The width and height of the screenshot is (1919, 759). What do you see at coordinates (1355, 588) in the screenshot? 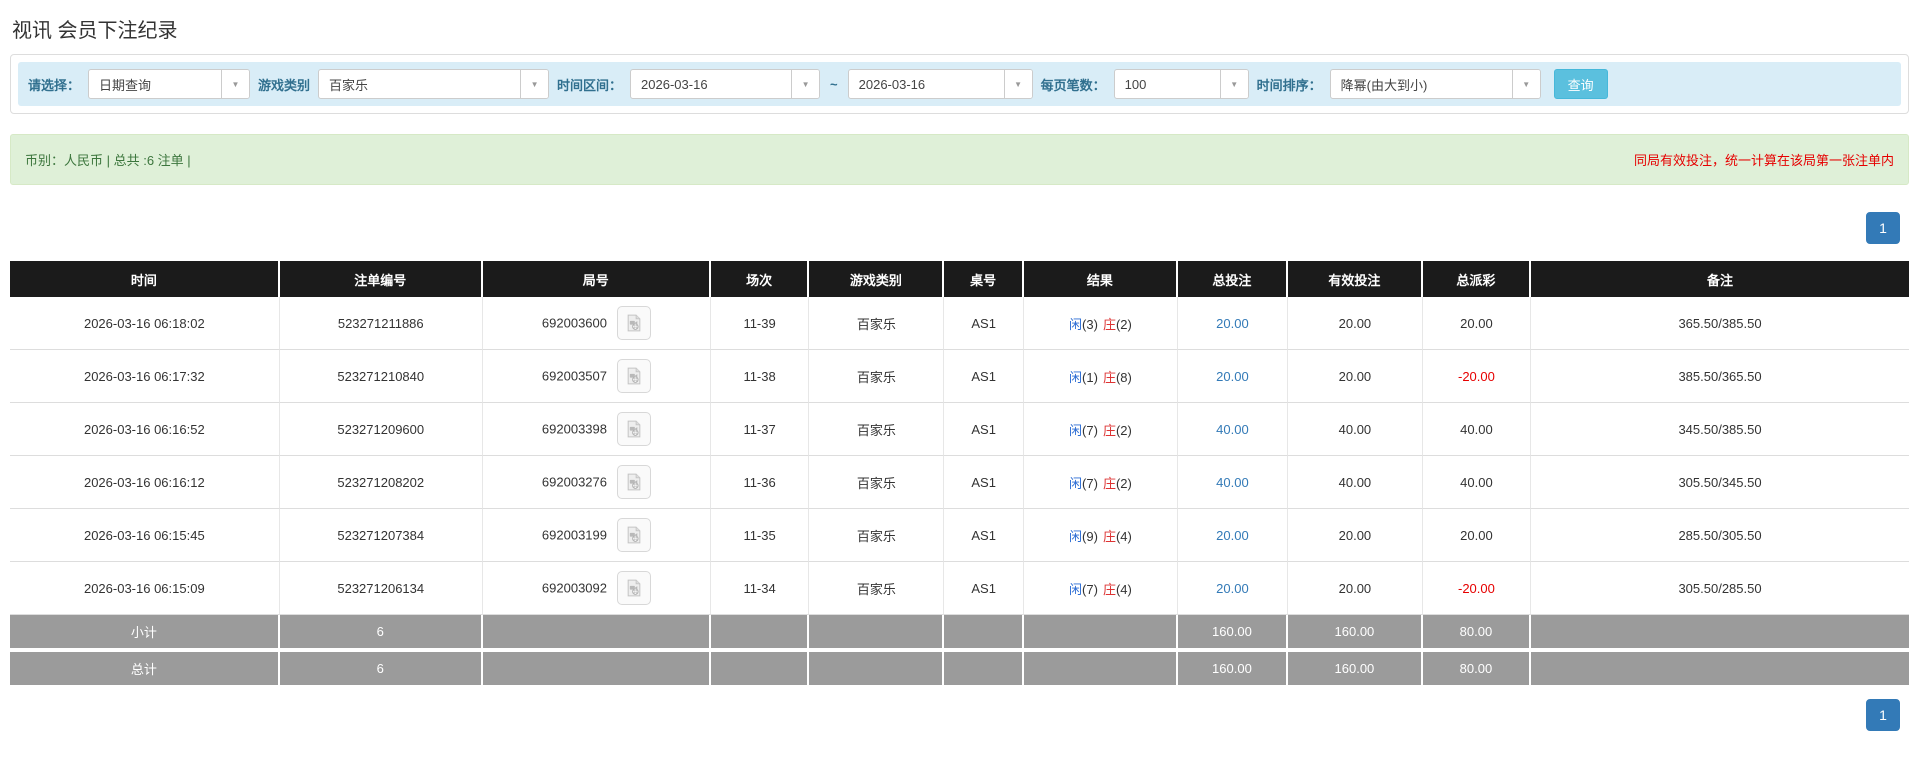
I see `cell-valid-bet: 20.00` at bounding box center [1355, 588].